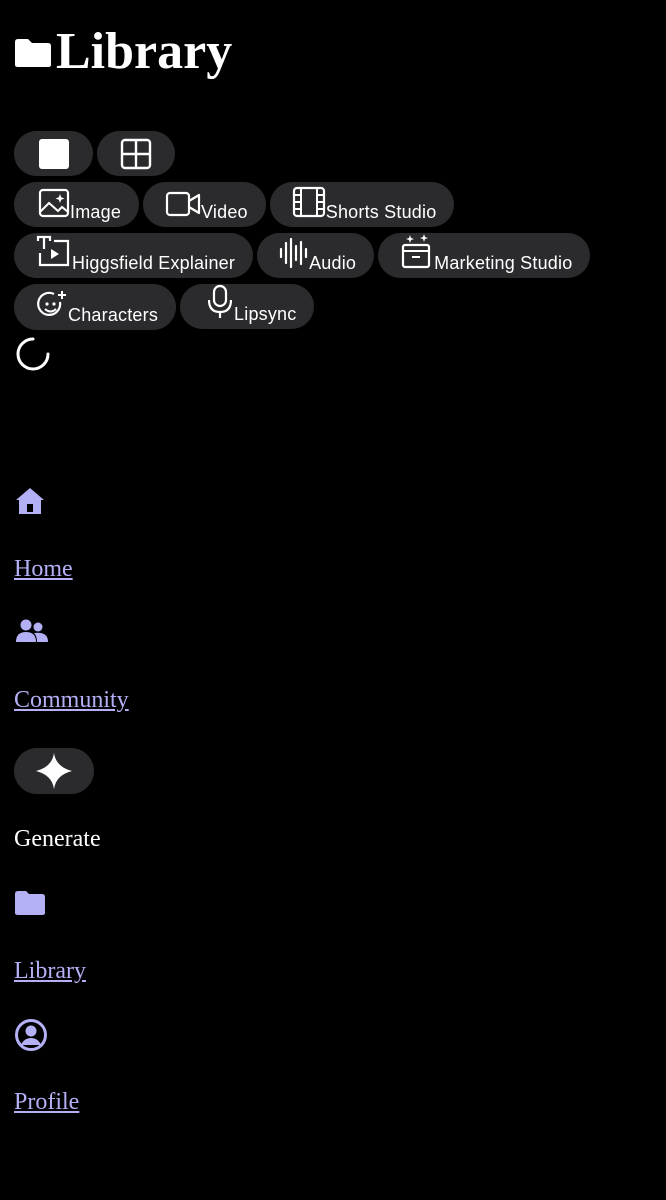 The width and height of the screenshot is (666, 1200). I want to click on community-icon, so click(32, 632).